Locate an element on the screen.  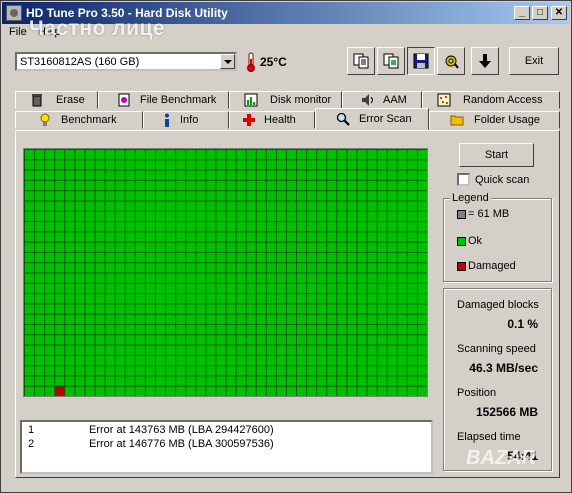
start-button: Start is located at coordinates (496, 155).